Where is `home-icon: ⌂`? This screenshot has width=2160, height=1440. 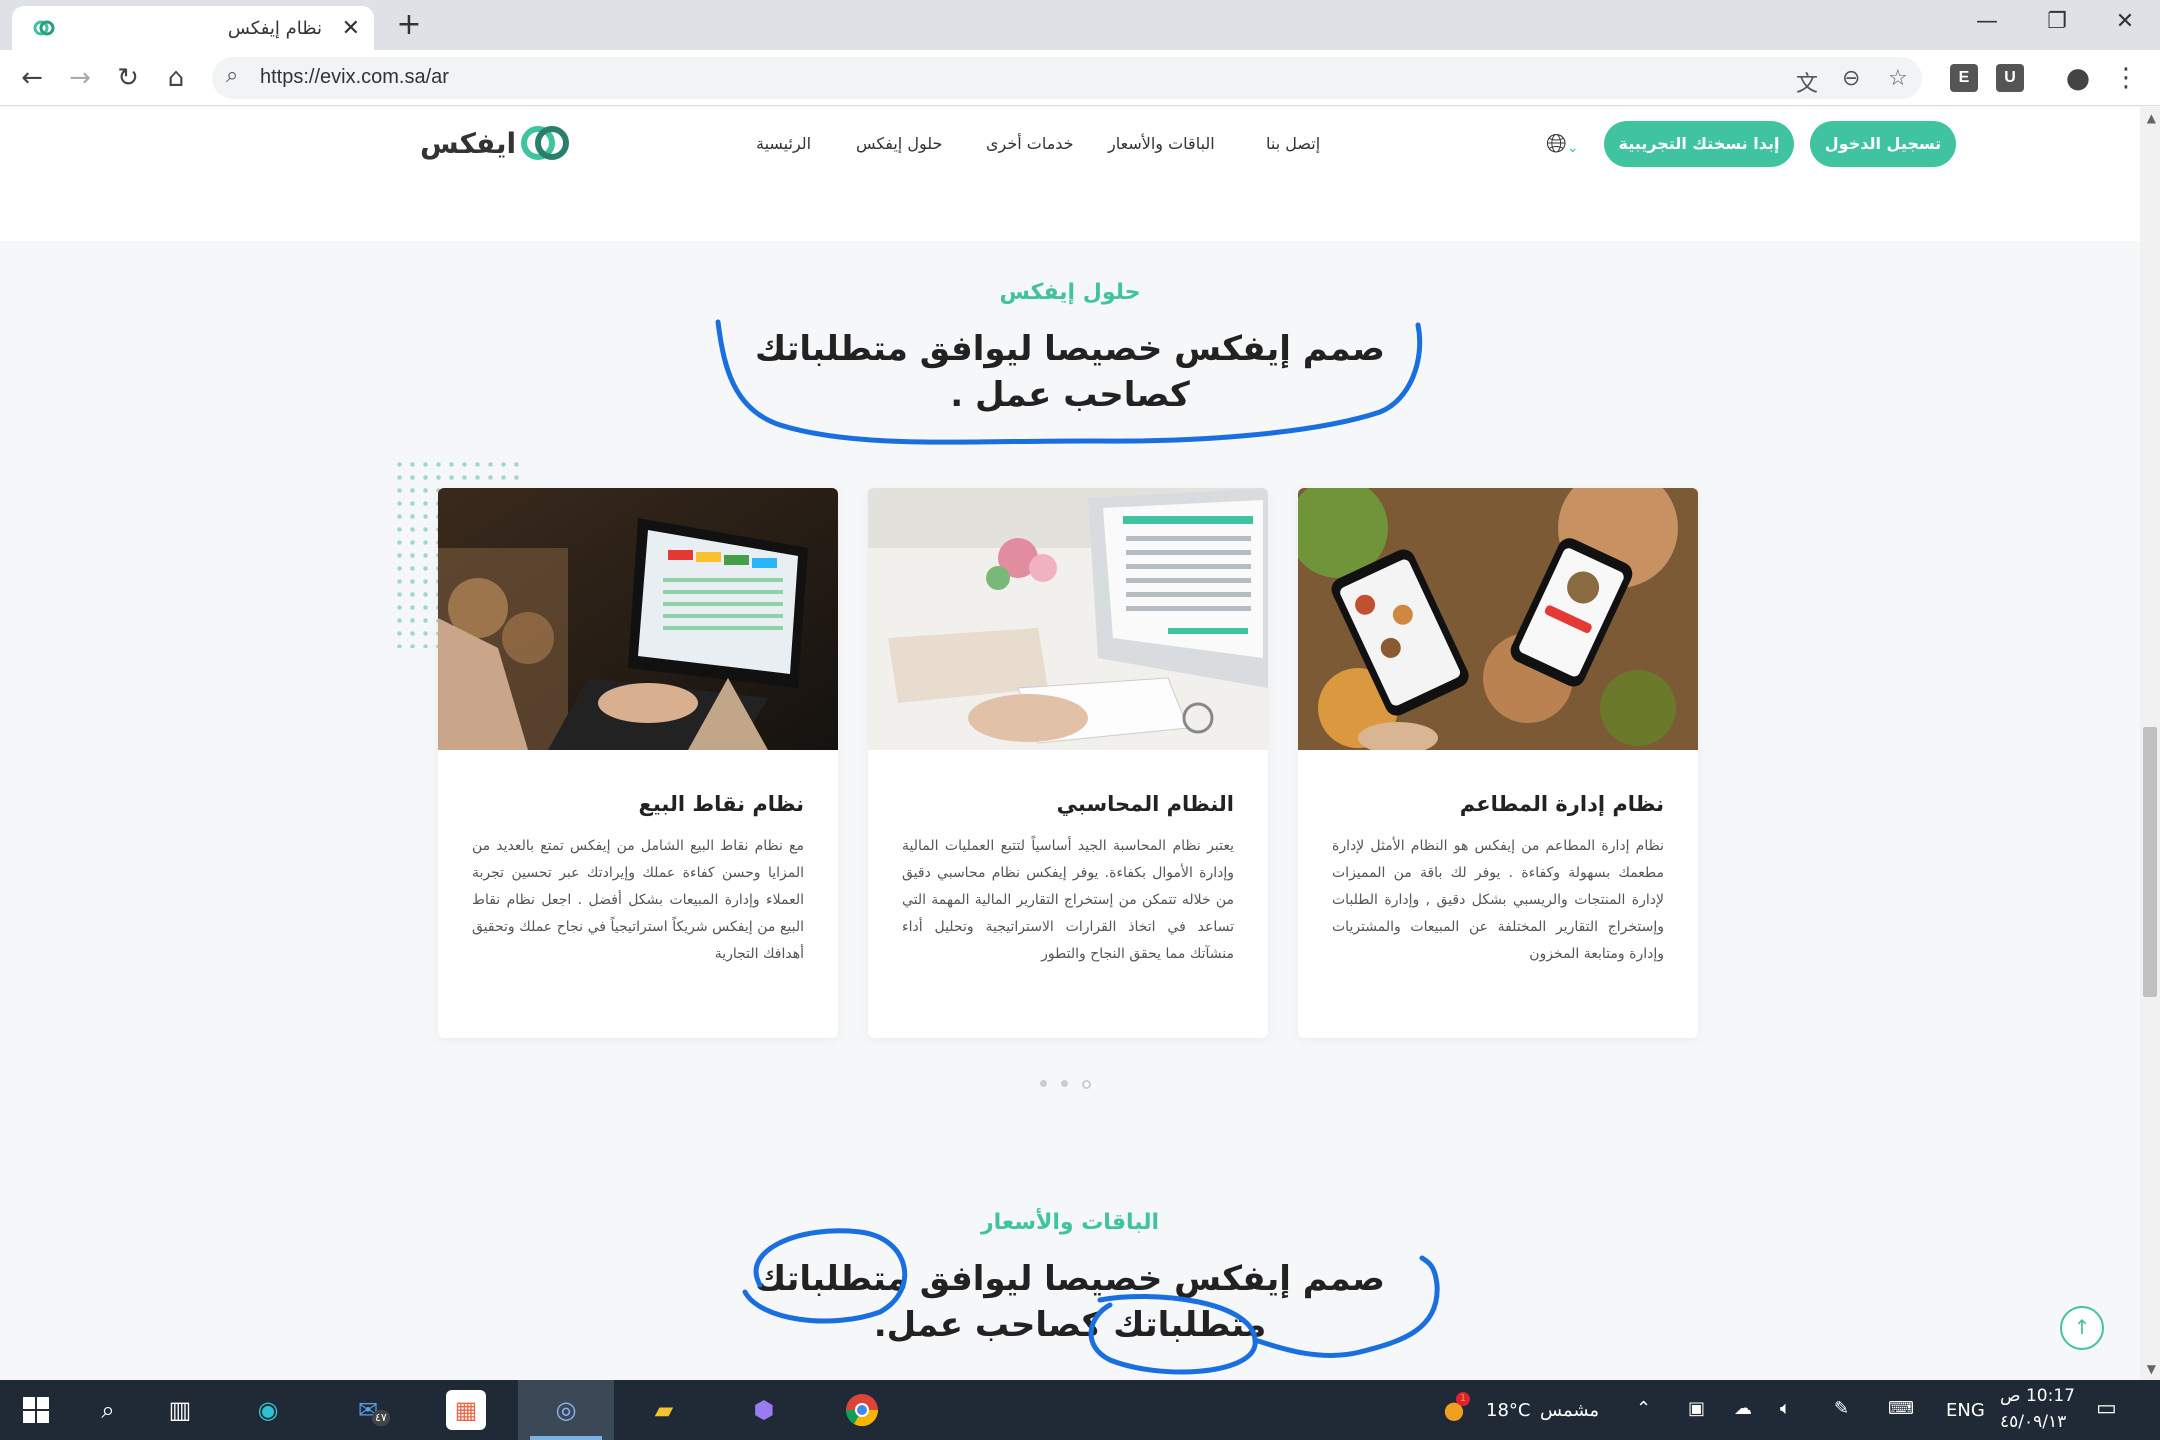
home-icon: ⌂ is located at coordinates (176, 78).